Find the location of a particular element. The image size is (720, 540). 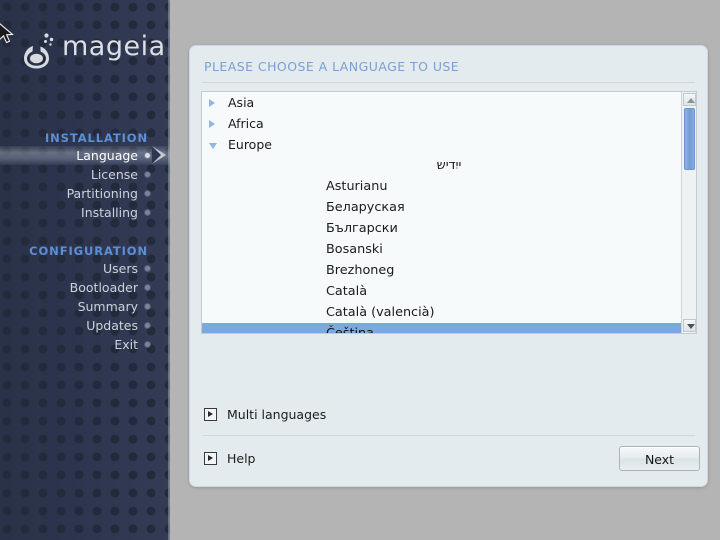

scrollbar-thumb is located at coordinates (689, 139).